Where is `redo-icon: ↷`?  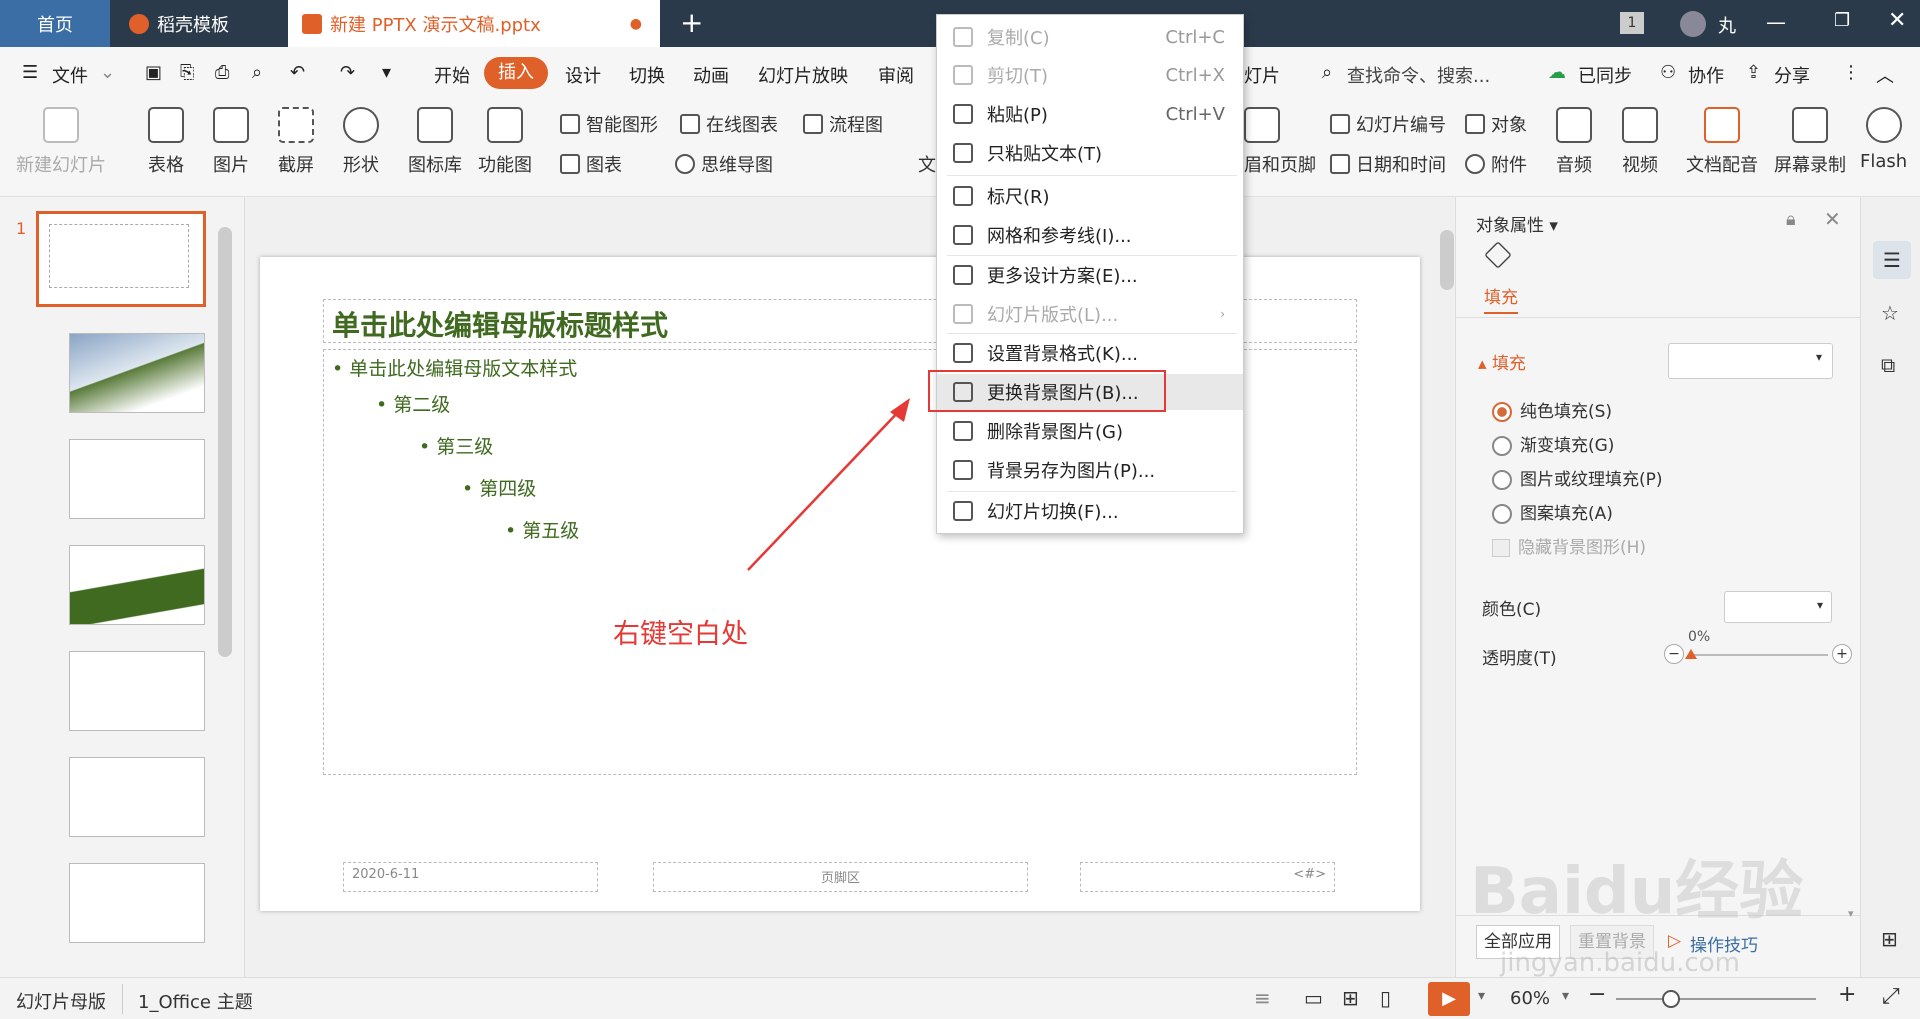
redo-icon: ↷ is located at coordinates (347, 72).